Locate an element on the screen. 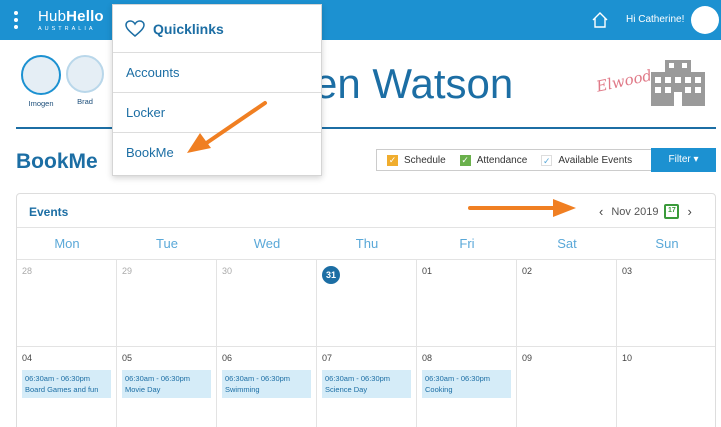  weekday-label: Mon is located at coordinates (67, 243).